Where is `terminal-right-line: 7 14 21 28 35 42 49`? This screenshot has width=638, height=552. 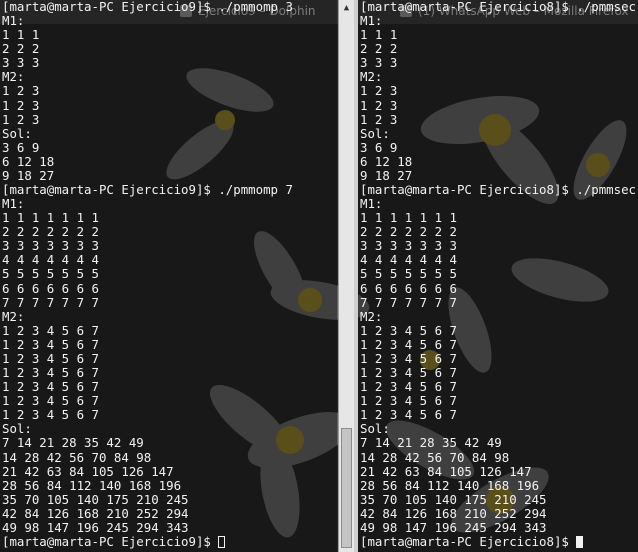 terminal-right-line: 7 14 21 28 35 42 49 is located at coordinates (431, 443).